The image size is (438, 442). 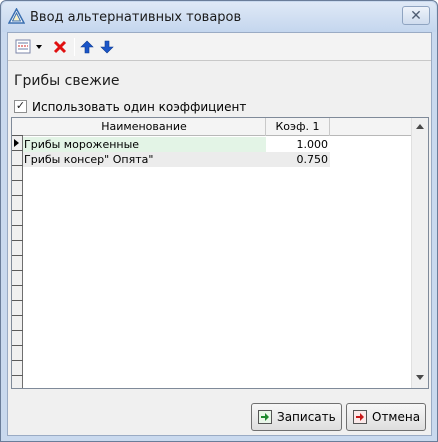 What do you see at coordinates (298, 127) in the screenshot?
I see `column-header-coef: Коэф. 1` at bounding box center [298, 127].